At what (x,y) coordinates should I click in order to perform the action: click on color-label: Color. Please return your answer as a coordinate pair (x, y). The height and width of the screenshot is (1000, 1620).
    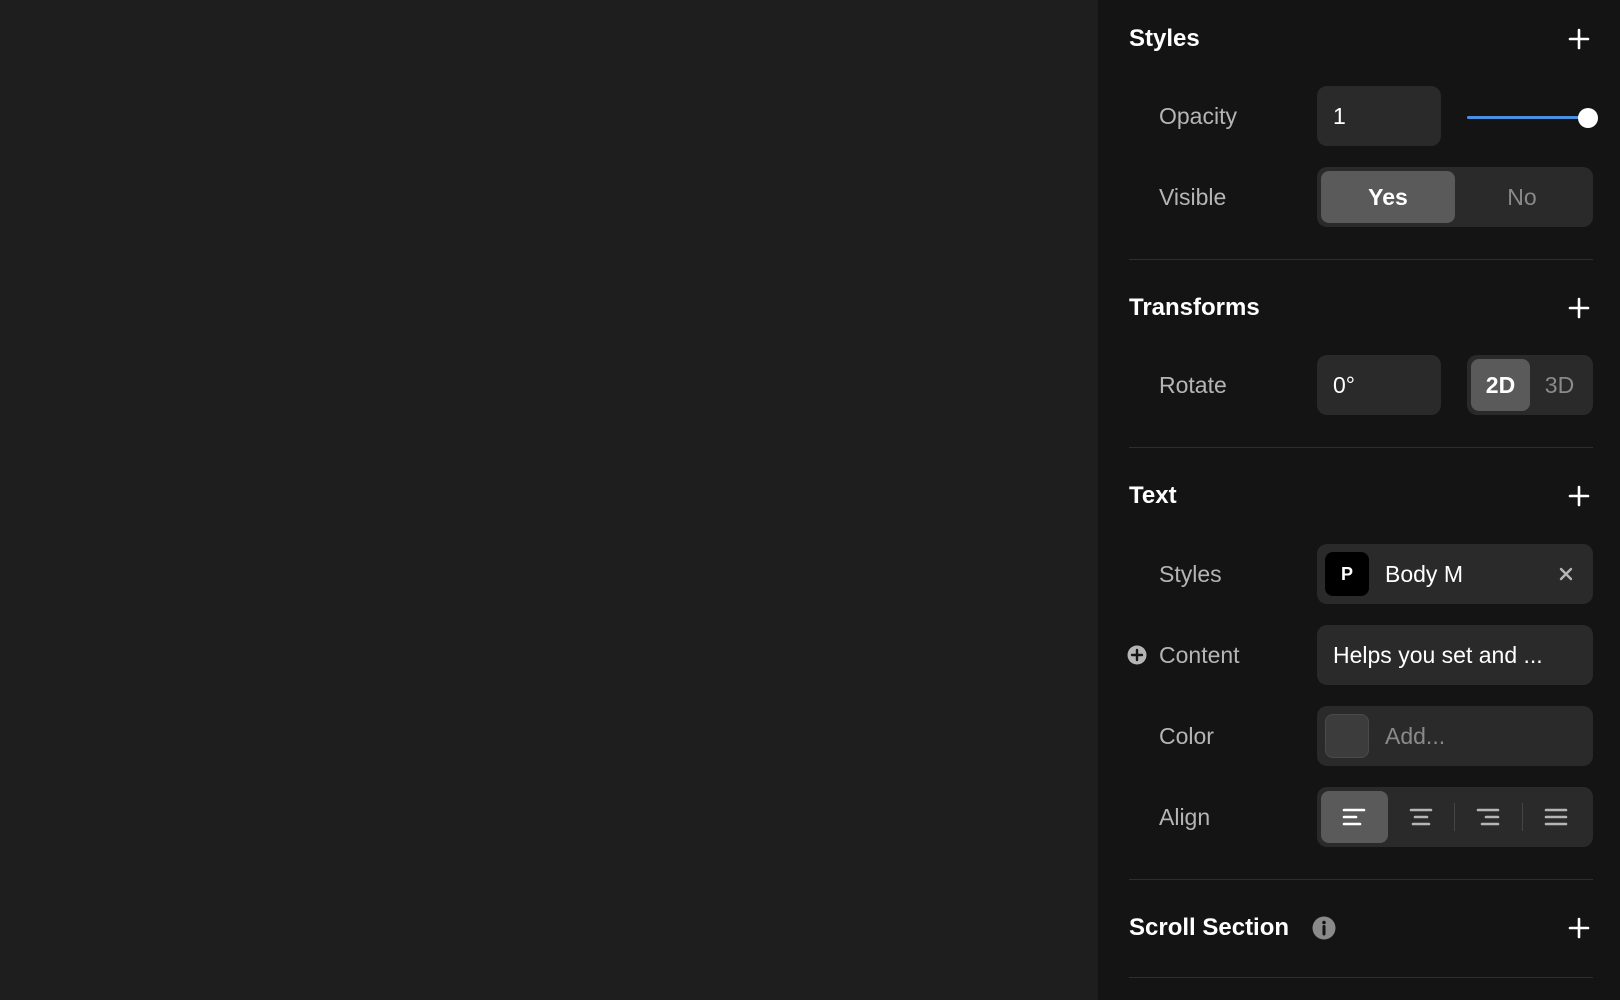
    Looking at the image, I should click on (1186, 735).